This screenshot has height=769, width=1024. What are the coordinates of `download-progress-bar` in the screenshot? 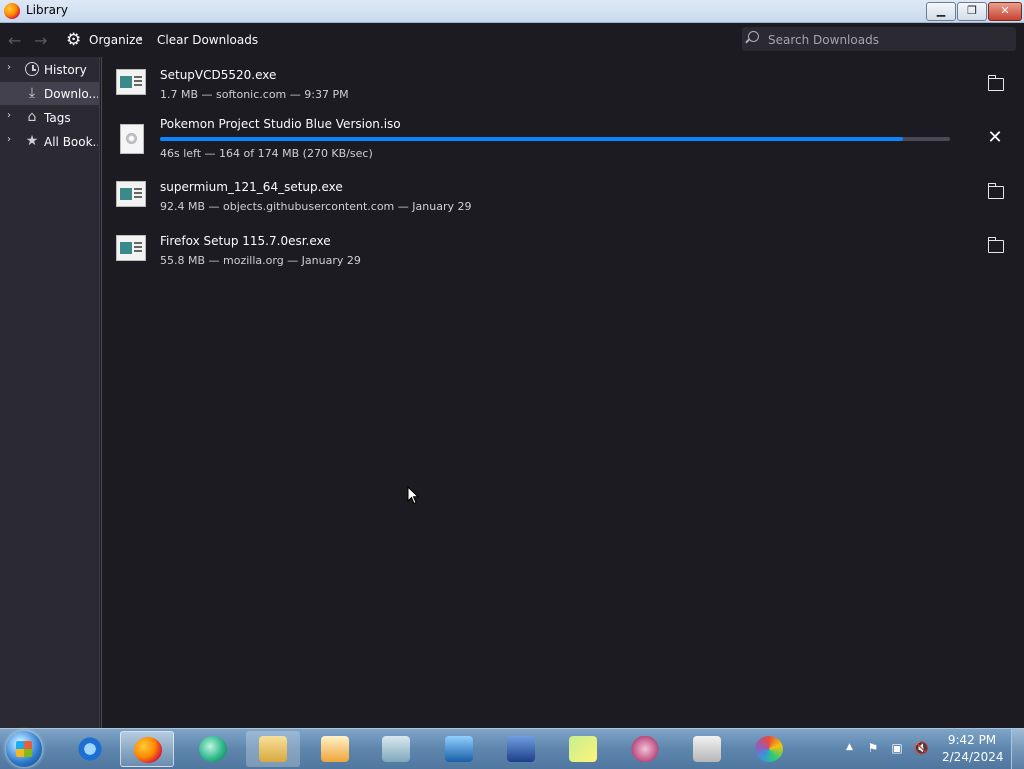 It's located at (555, 139).